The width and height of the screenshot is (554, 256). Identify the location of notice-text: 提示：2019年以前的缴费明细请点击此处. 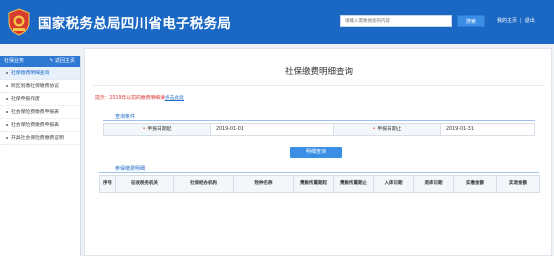
(139, 97).